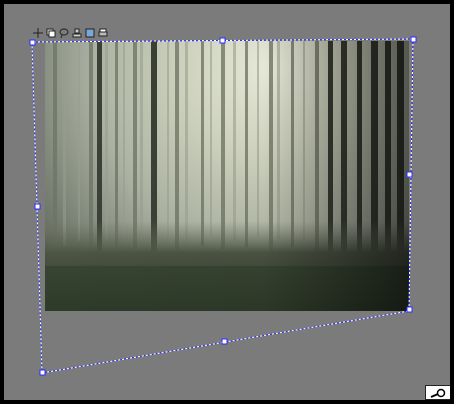 The image size is (454, 404). I want to click on lasso-icon, so click(63, 33).